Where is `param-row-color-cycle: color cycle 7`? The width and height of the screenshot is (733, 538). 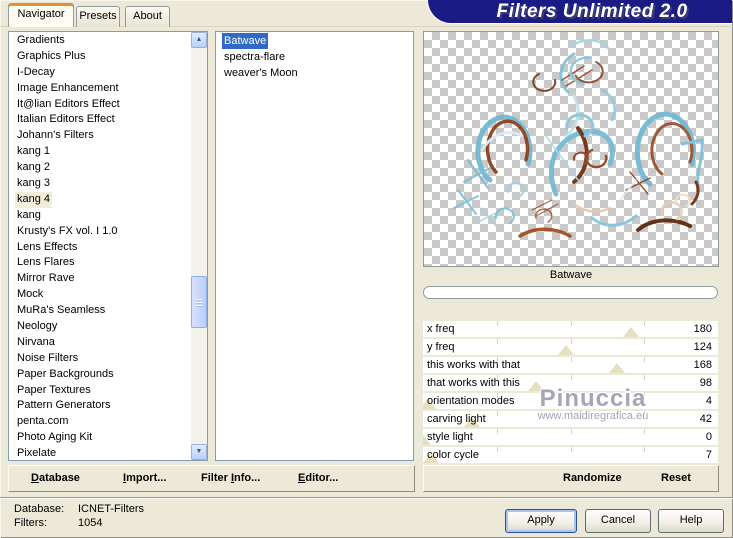 param-row-color-cycle: color cycle 7 is located at coordinates (570, 455).